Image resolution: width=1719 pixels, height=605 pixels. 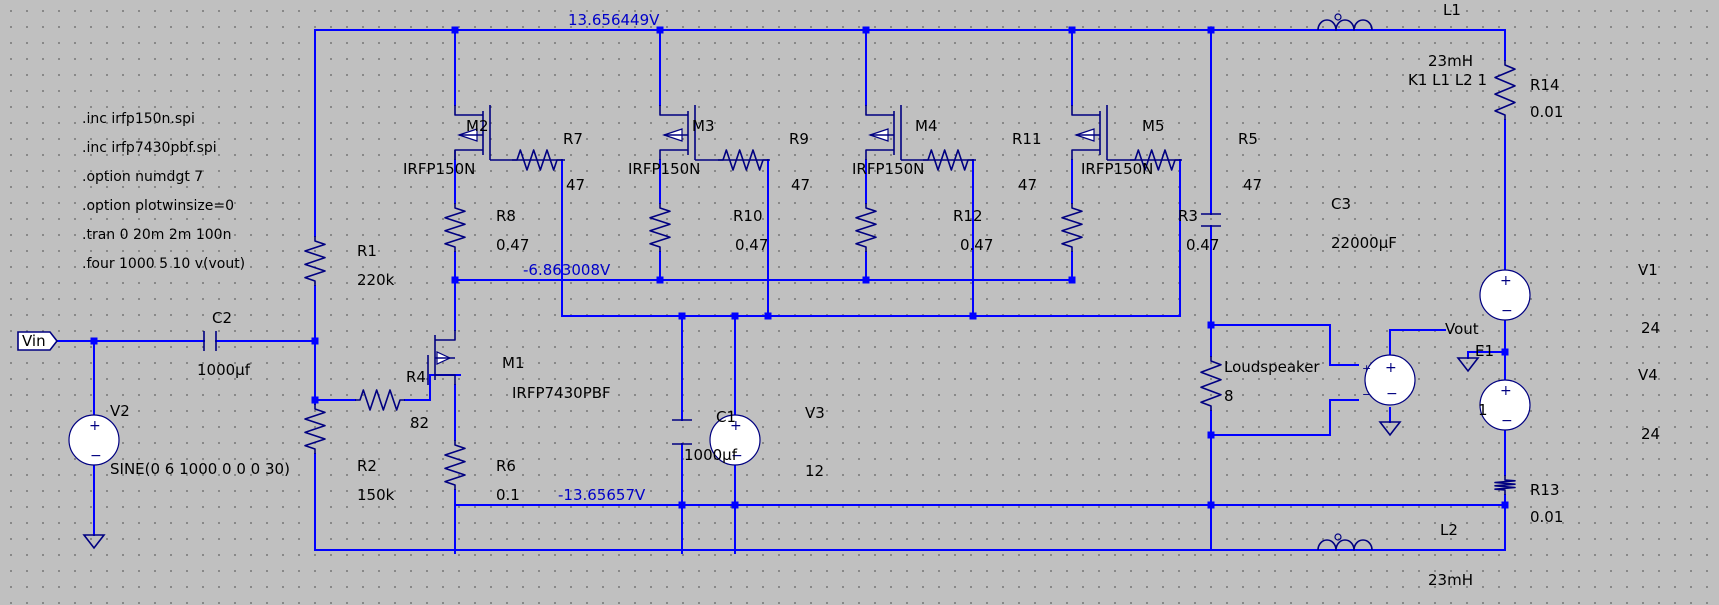 I want to click on label-R10-value: 0.47, so click(x=751, y=245).